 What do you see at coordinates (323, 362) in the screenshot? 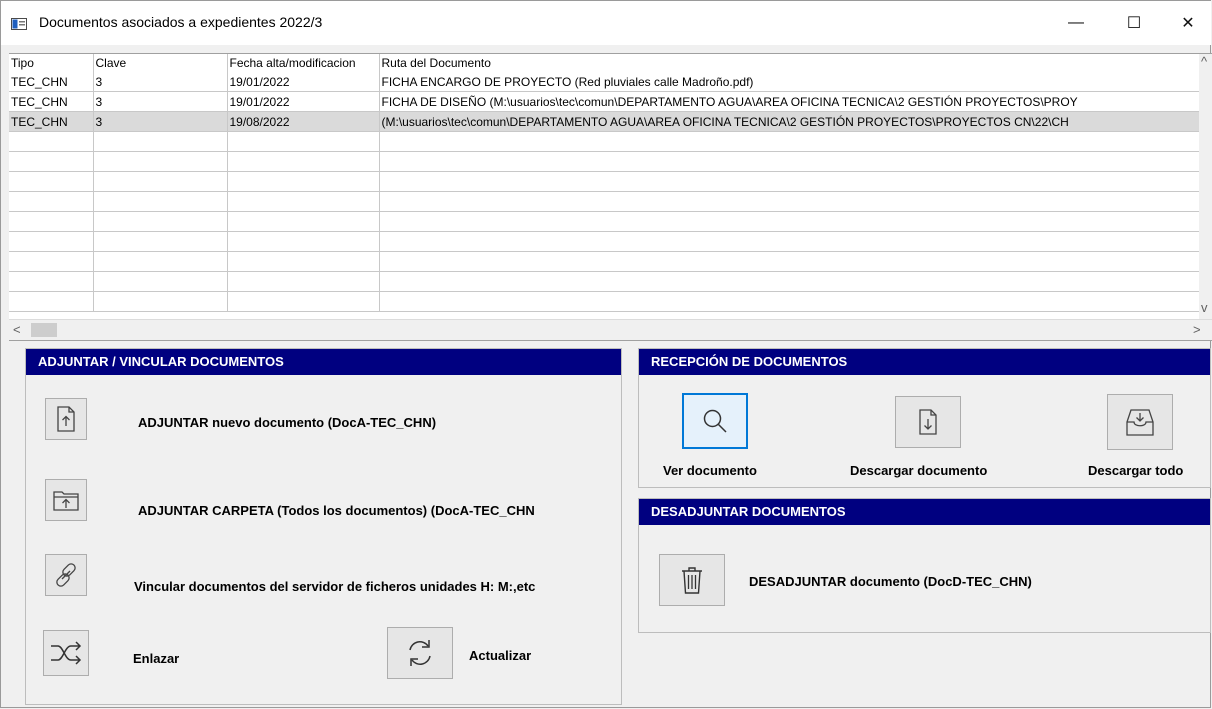
I see `adjuntar-panel-header: ADJUNTAR / VINCULAR DOCUMENTOS` at bounding box center [323, 362].